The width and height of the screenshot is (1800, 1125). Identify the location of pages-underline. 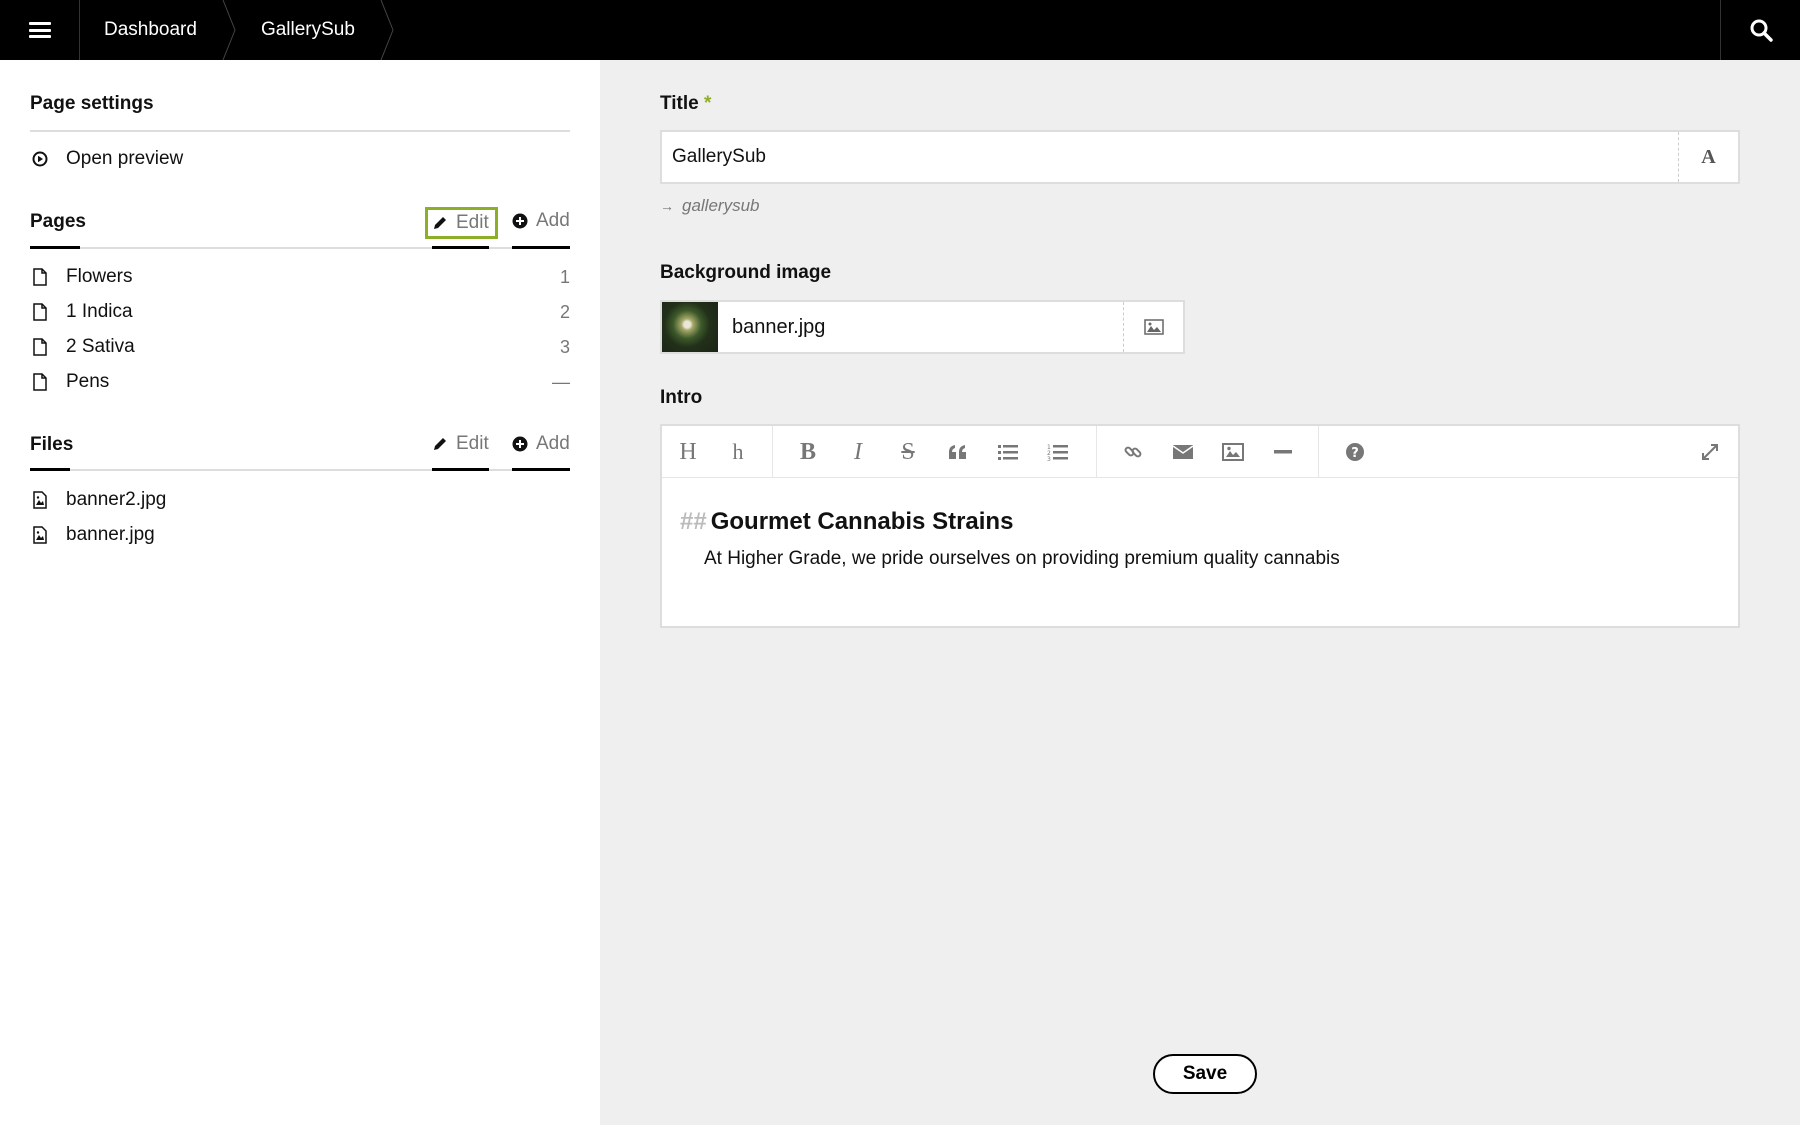
(55, 247).